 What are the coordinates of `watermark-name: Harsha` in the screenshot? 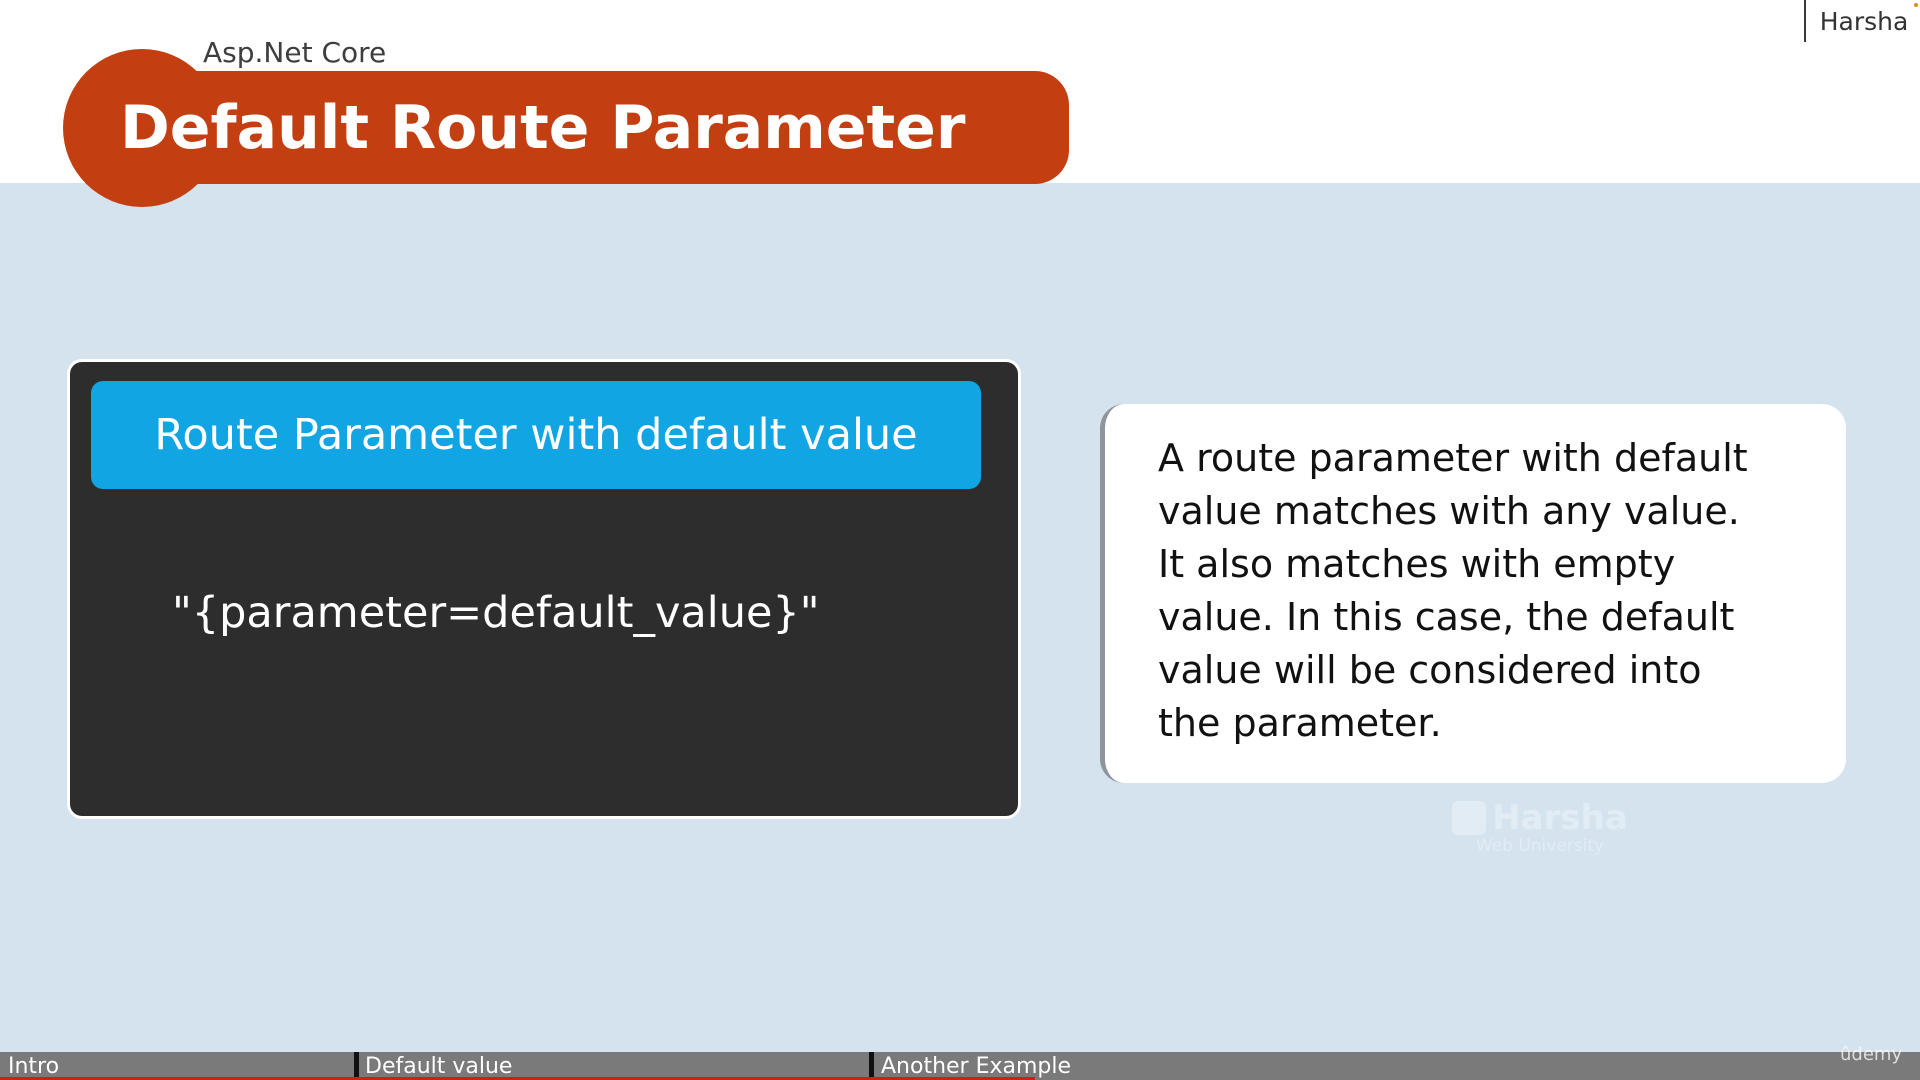 It's located at (1560, 818).